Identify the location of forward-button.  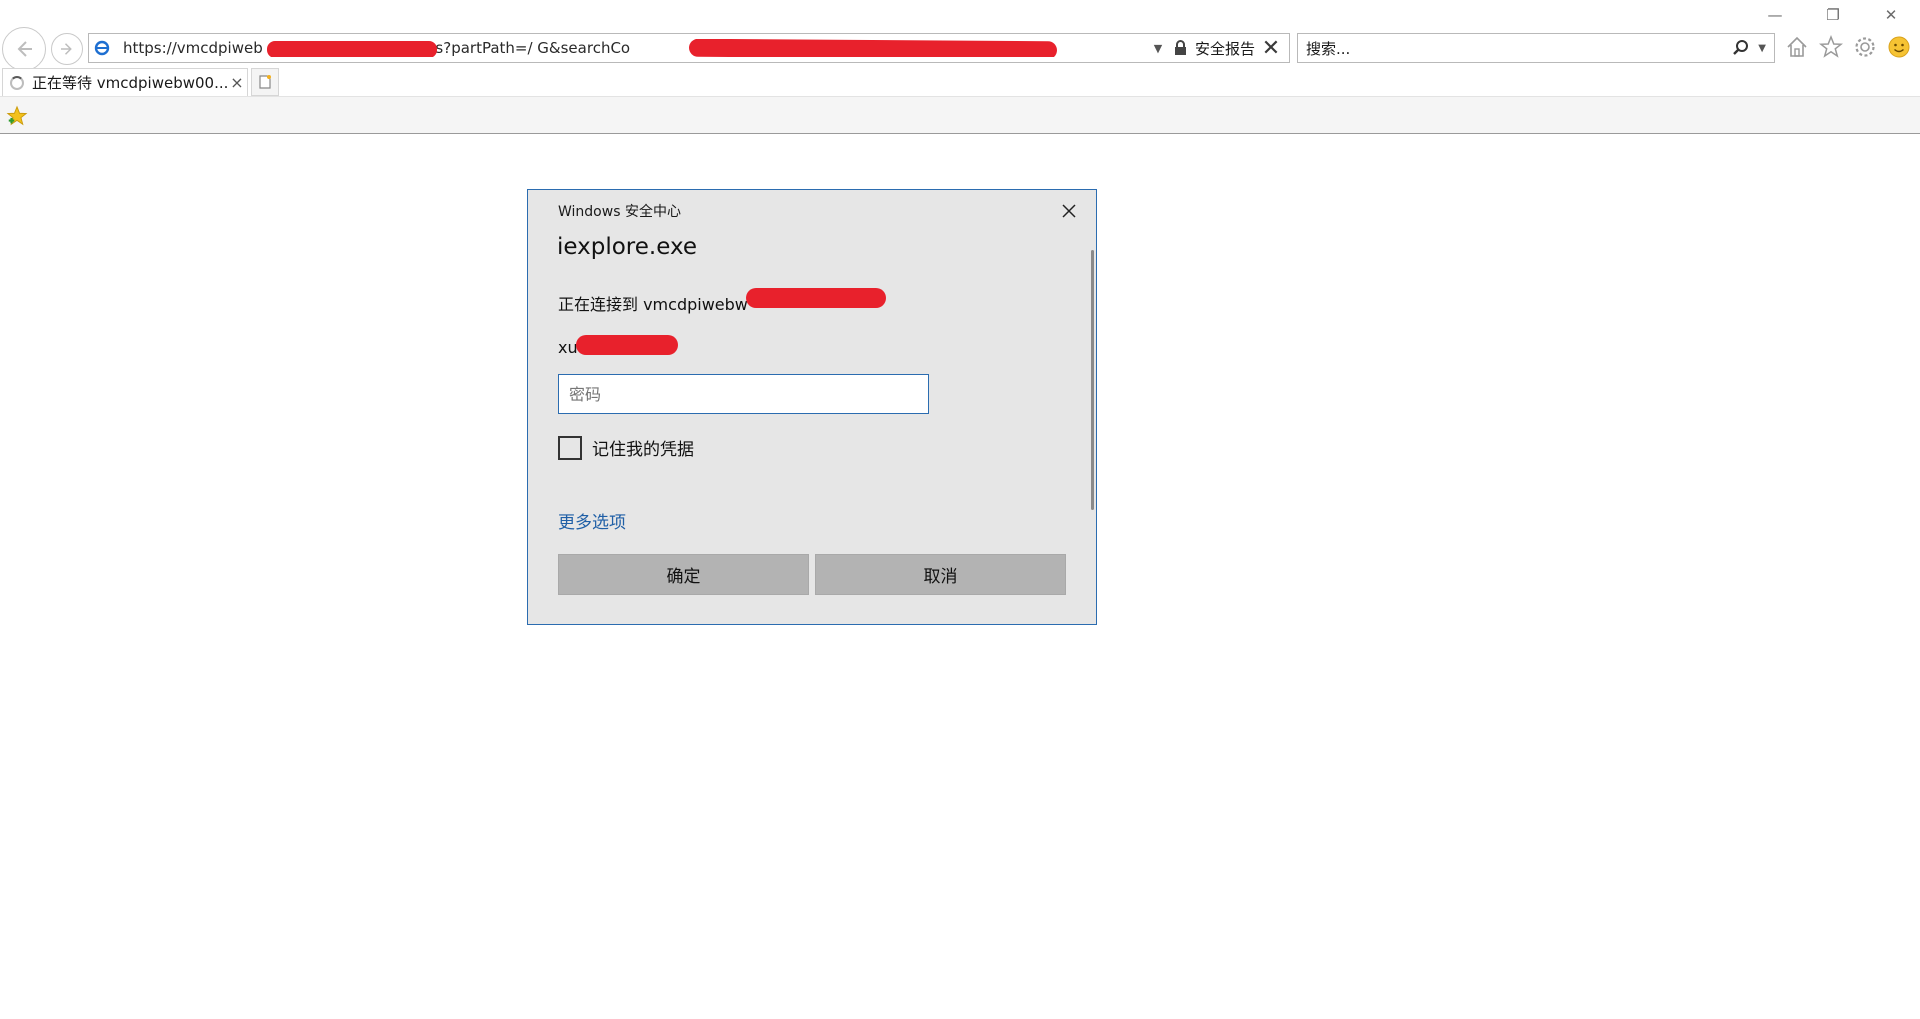
(67, 49).